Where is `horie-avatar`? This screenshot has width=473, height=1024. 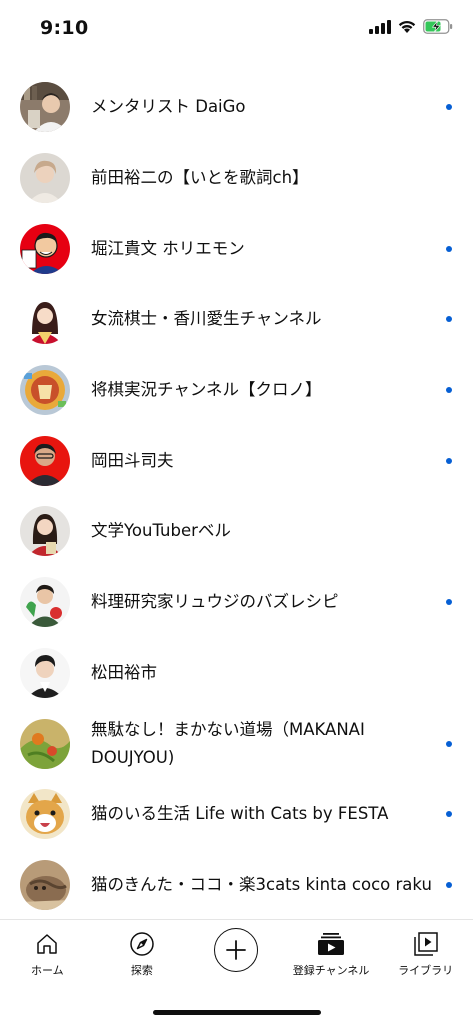
horie-avatar is located at coordinates (45, 248).